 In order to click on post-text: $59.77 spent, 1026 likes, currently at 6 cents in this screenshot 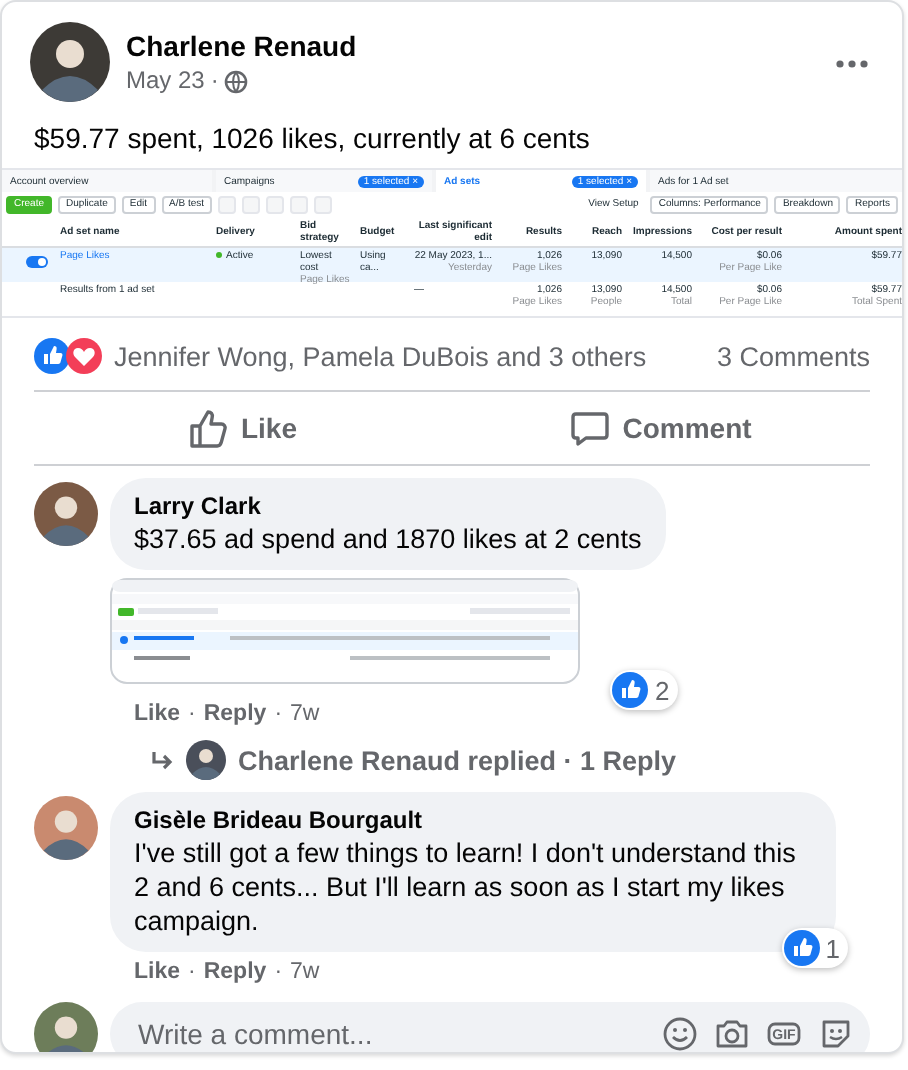, I will do `click(312, 138)`.